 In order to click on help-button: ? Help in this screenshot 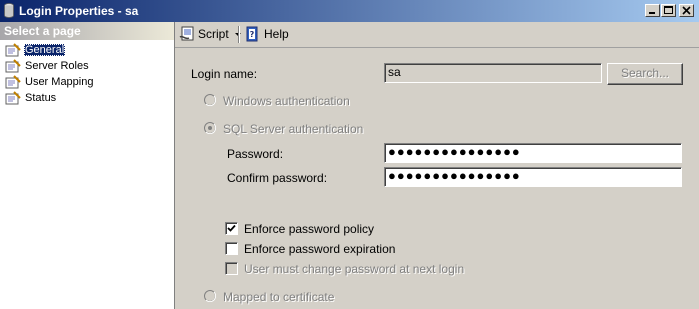, I will do `click(267, 34)`.